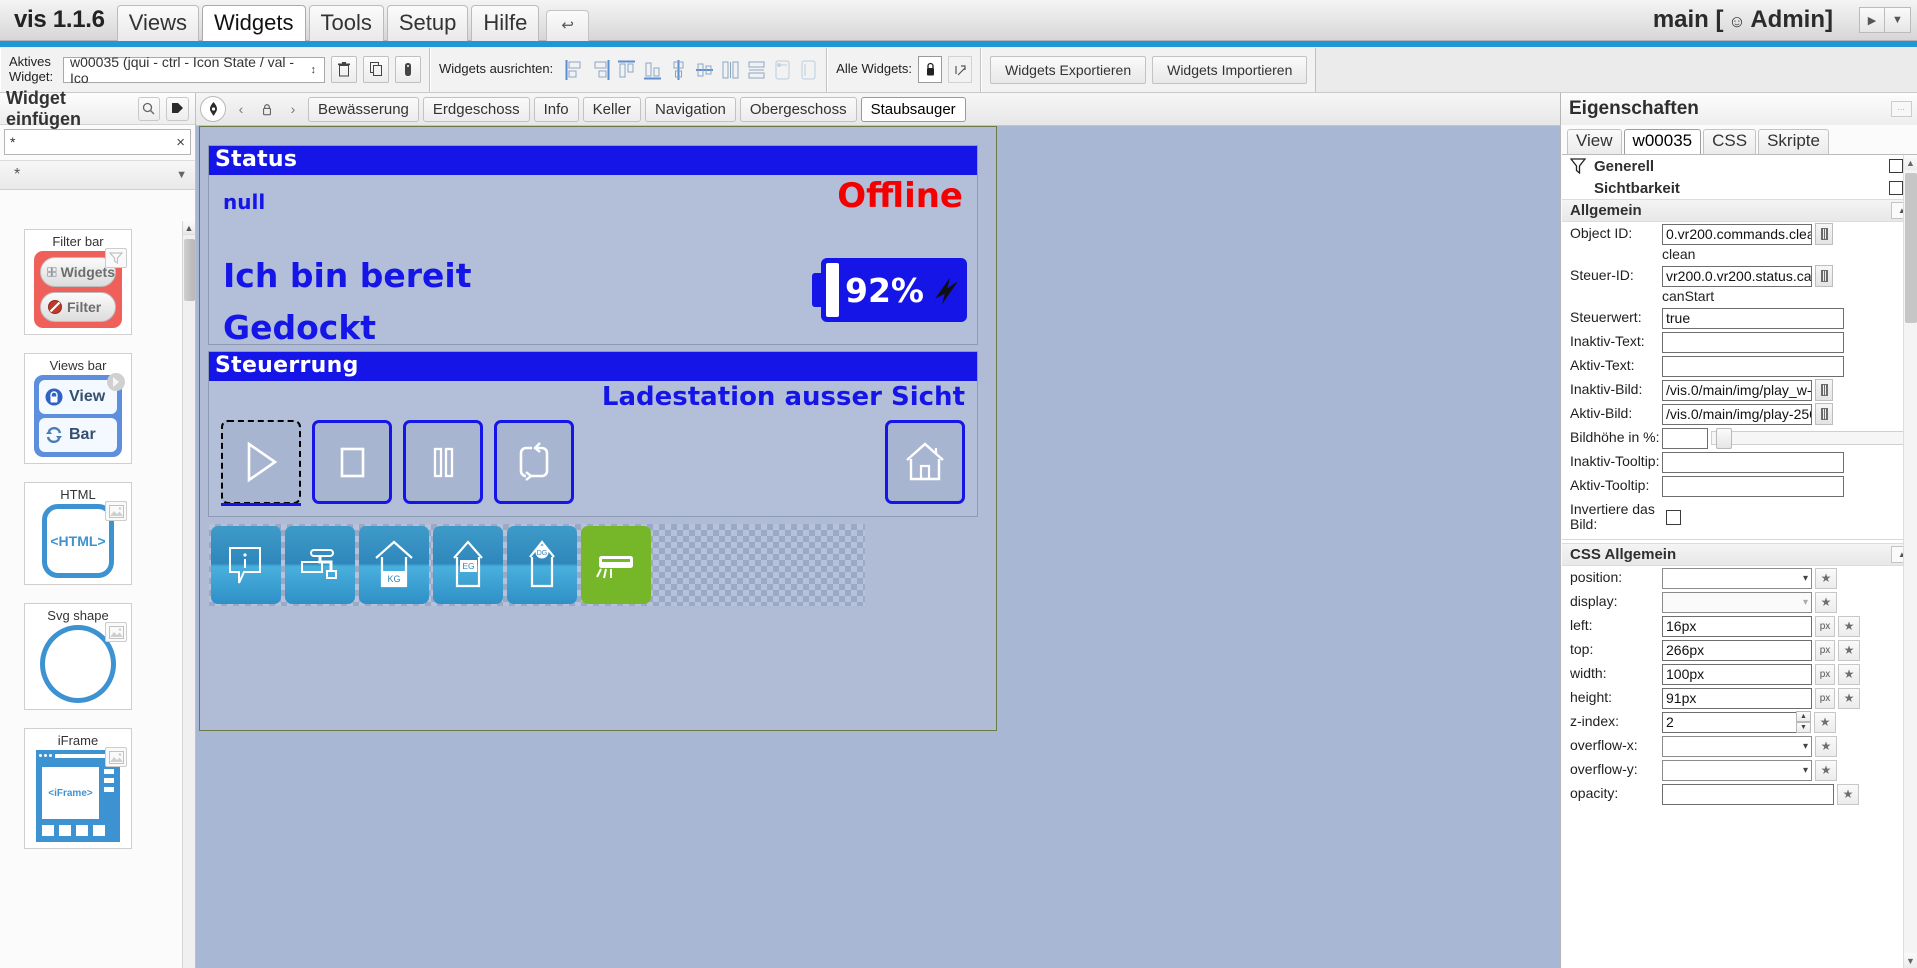 The width and height of the screenshot is (1917, 968). I want to click on nav-info-button, so click(246, 565).